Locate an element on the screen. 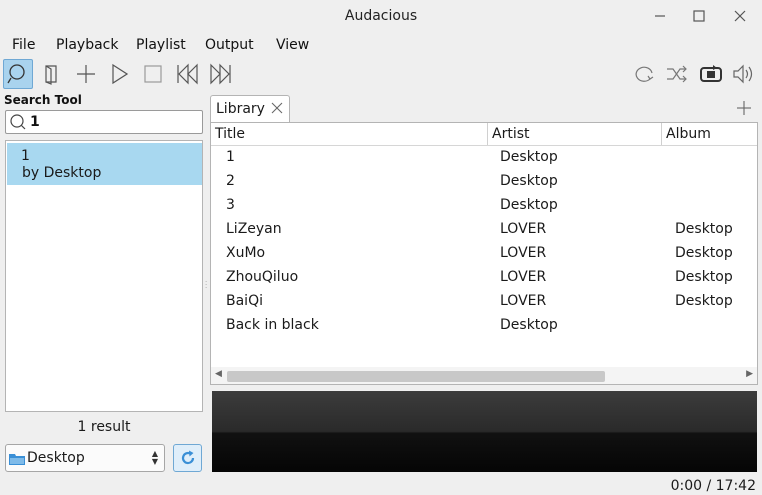  table-row: Back in black Desktop is located at coordinates (484, 325).